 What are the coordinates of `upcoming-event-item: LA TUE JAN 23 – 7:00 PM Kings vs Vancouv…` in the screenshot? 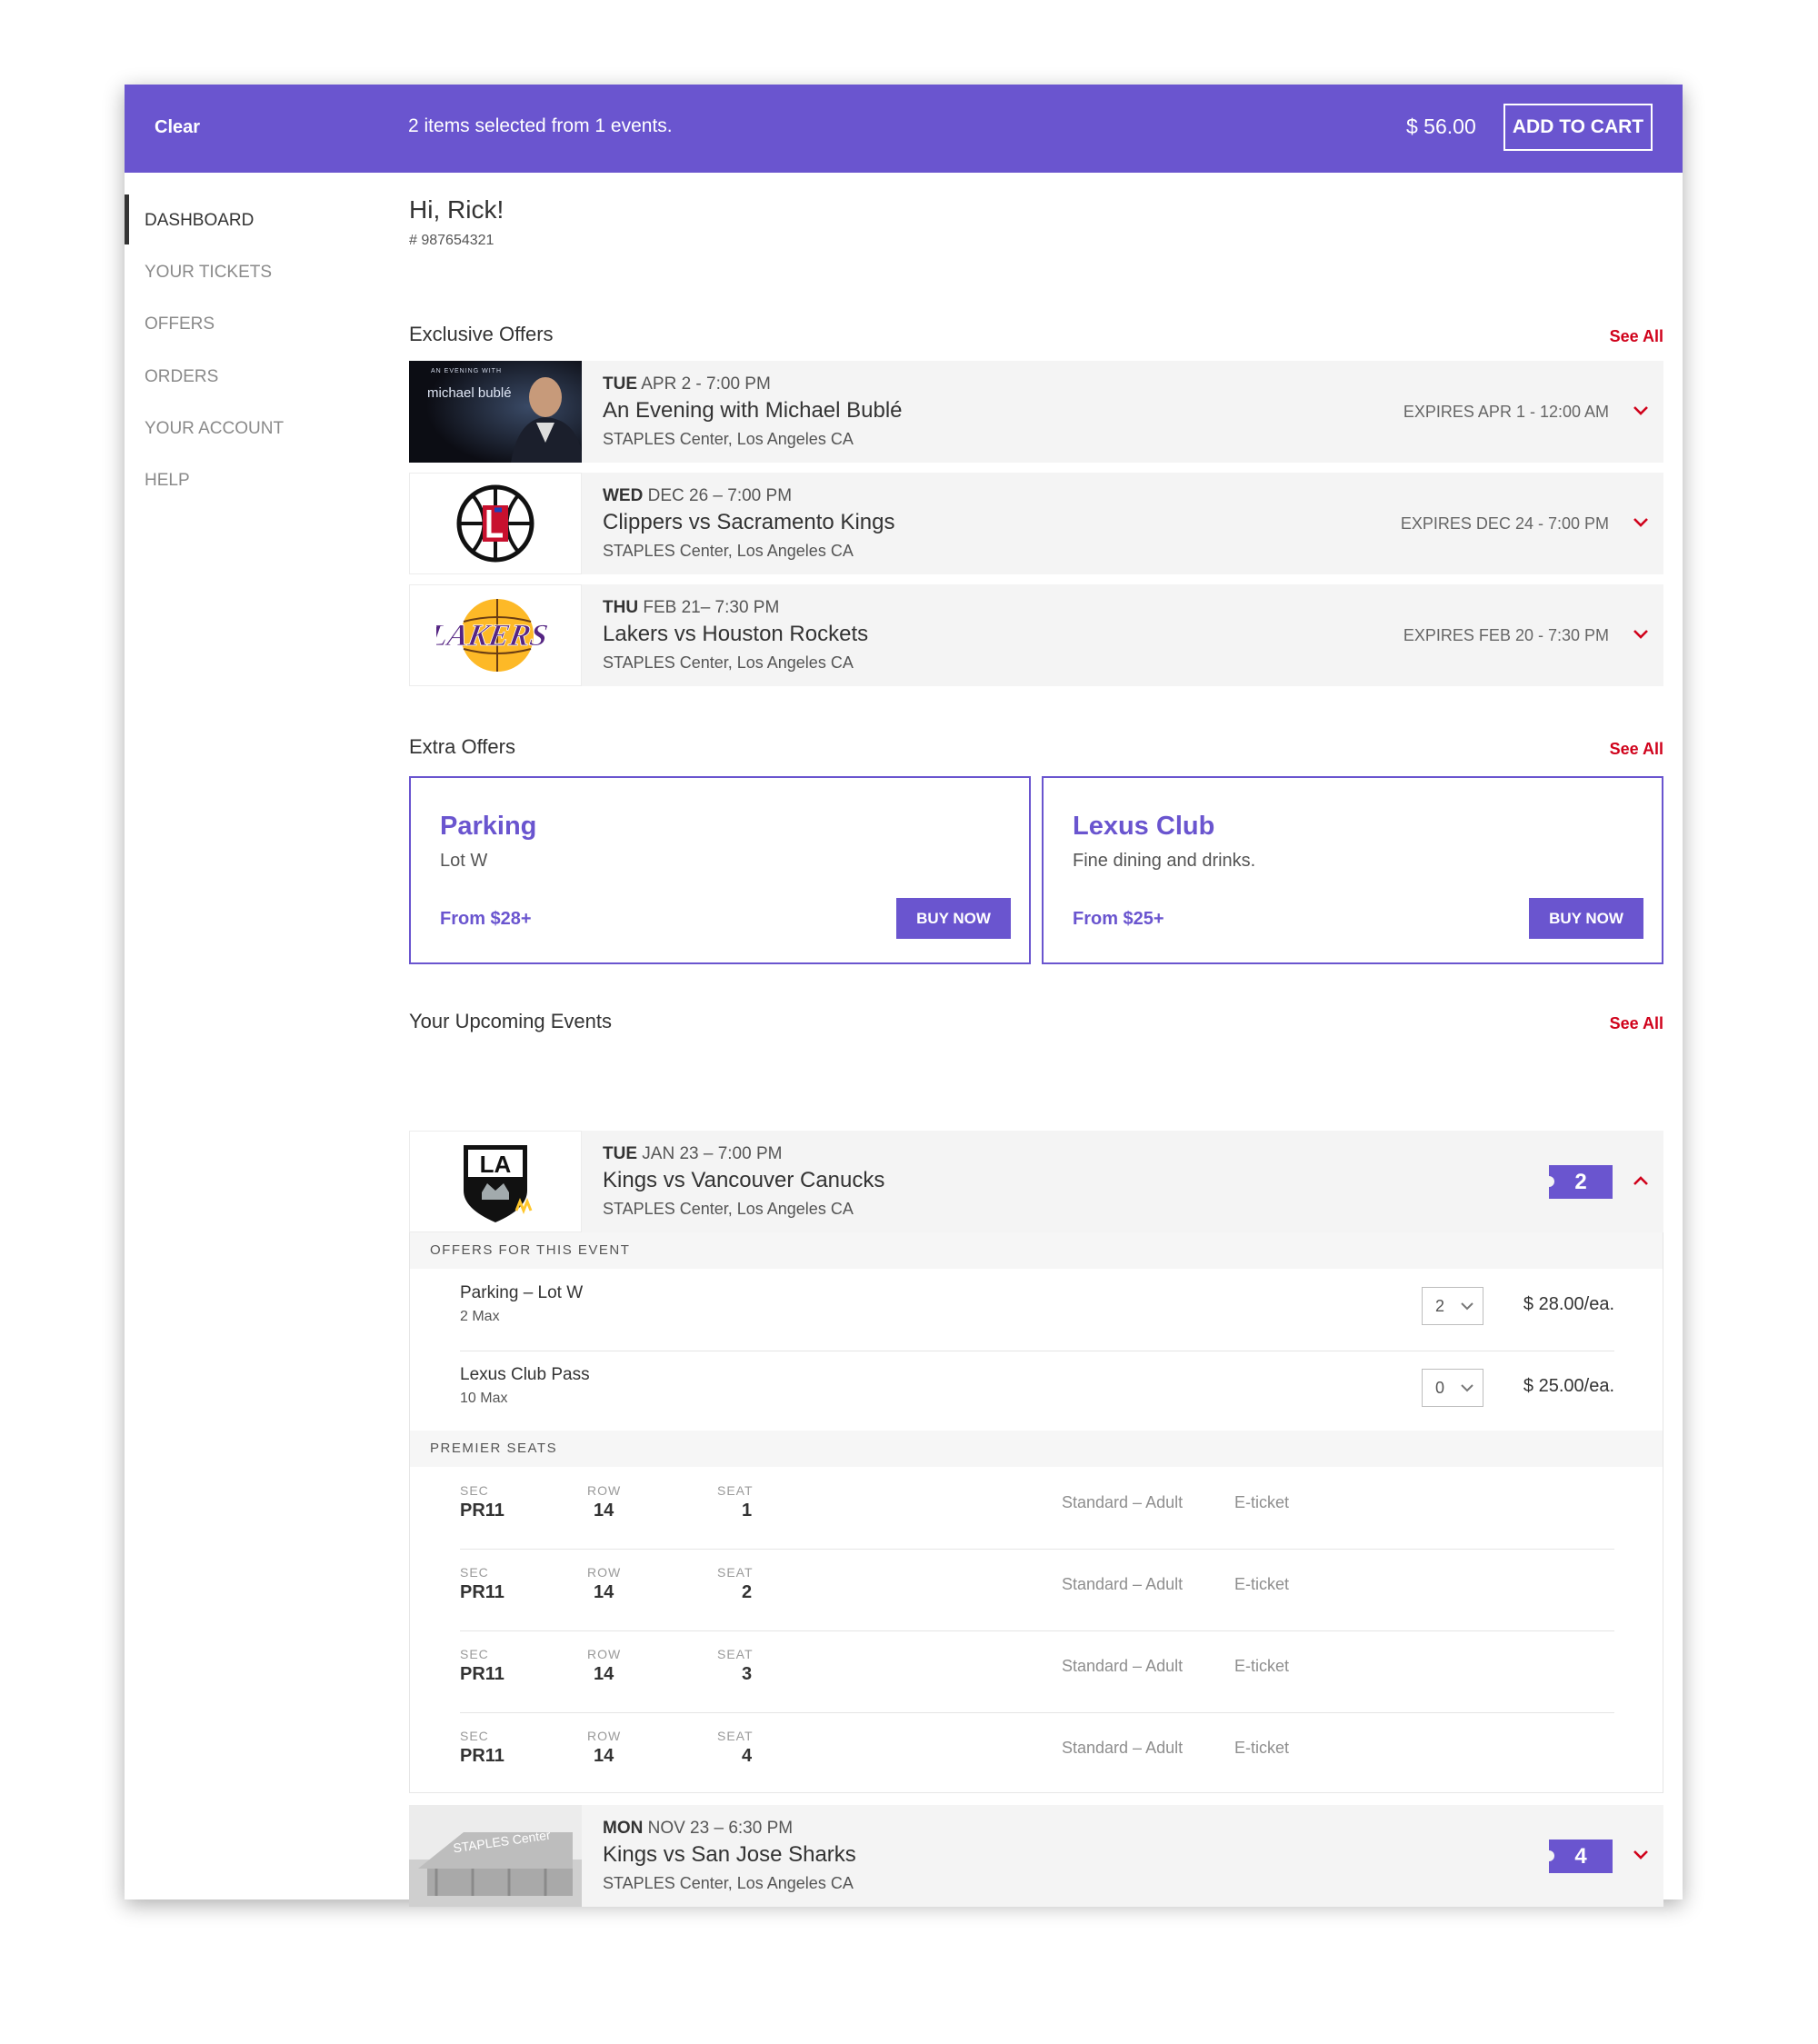 It's located at (1036, 1181).